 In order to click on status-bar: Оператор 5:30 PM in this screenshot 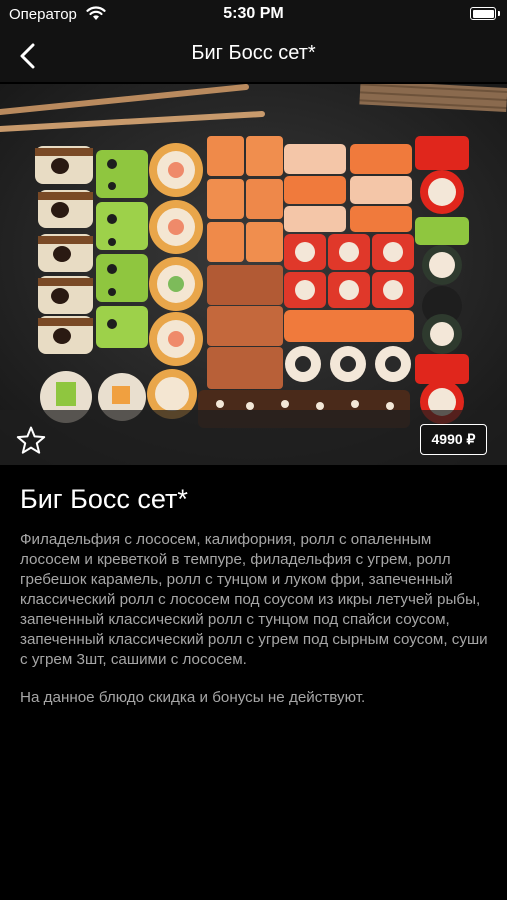, I will do `click(253, 15)`.